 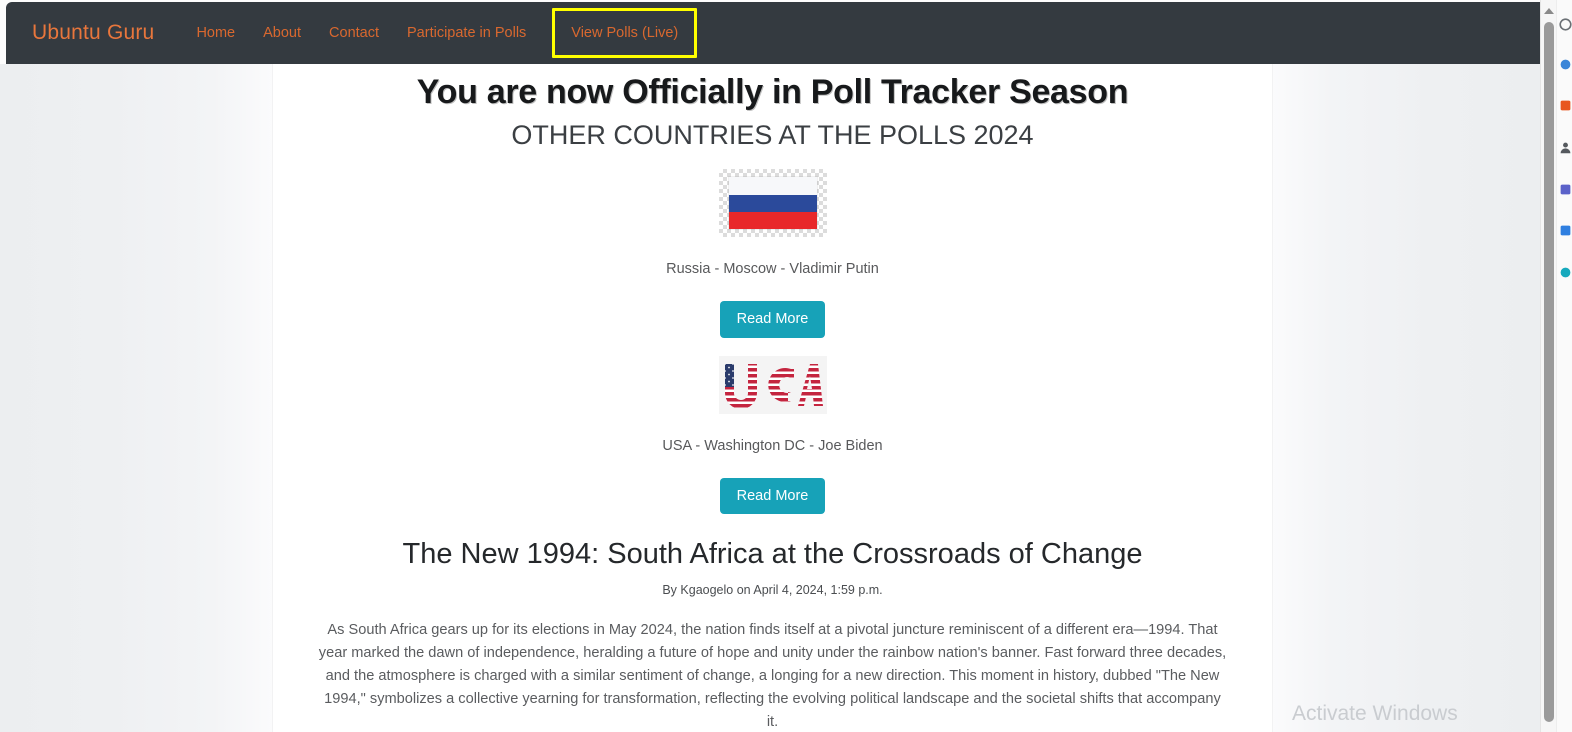 What do you see at coordinates (1549, 372) in the screenshot?
I see `scrollbar-thumb` at bounding box center [1549, 372].